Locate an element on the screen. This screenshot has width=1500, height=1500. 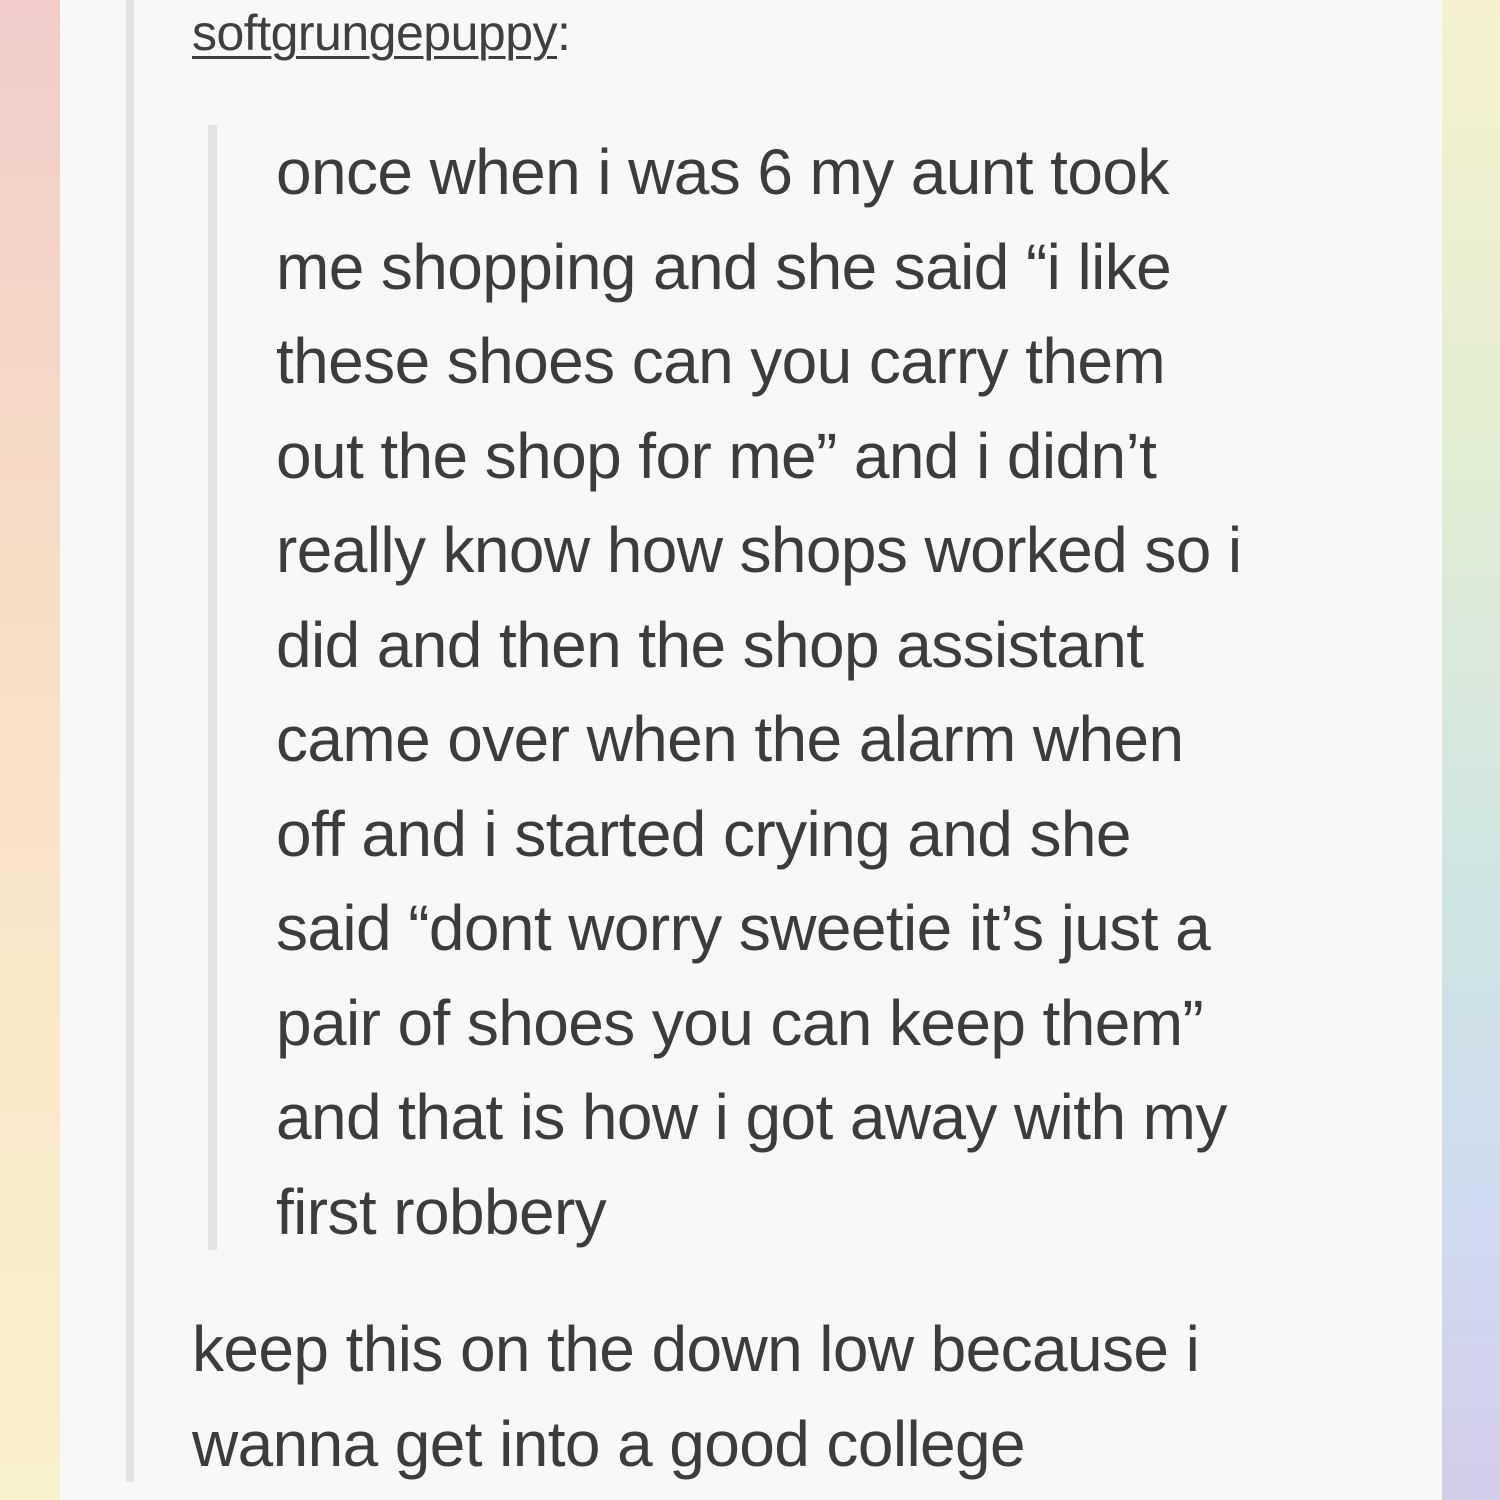
username-colon: : is located at coordinates (564, 33).